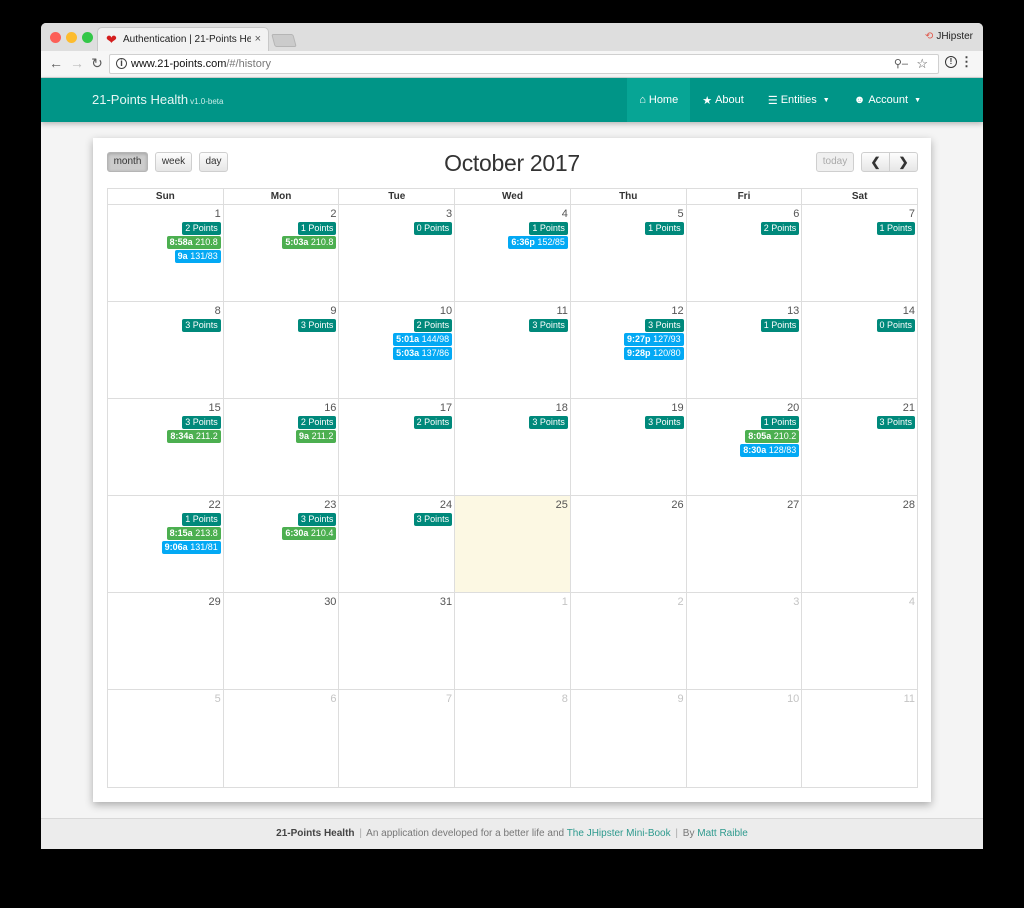 The width and height of the screenshot is (1024, 908). I want to click on extension-icon: !, so click(951, 62).